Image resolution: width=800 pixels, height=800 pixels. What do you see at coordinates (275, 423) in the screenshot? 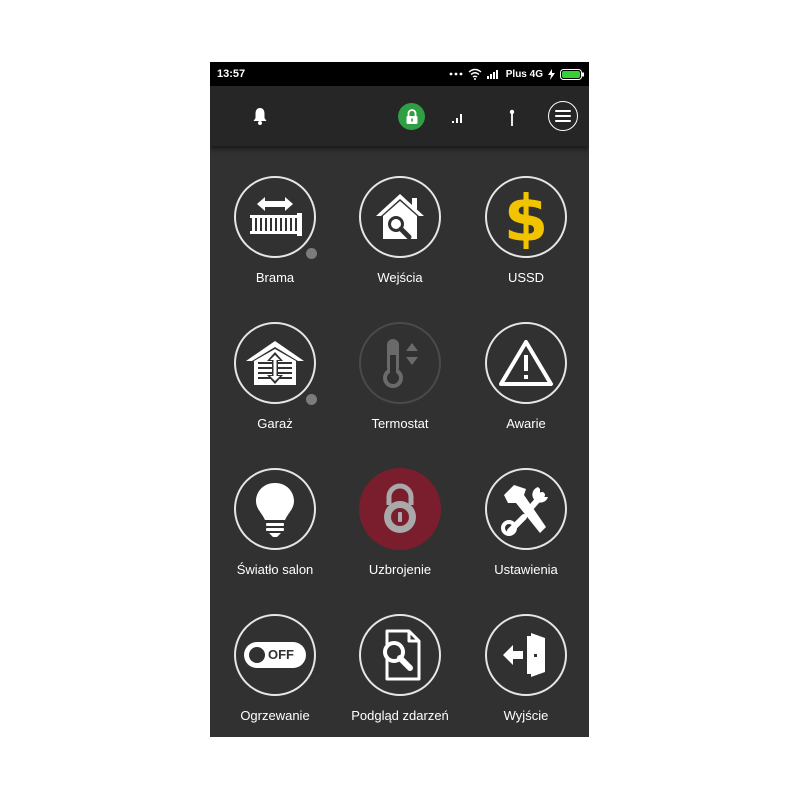
I see `tile-label: Garaż` at bounding box center [275, 423].